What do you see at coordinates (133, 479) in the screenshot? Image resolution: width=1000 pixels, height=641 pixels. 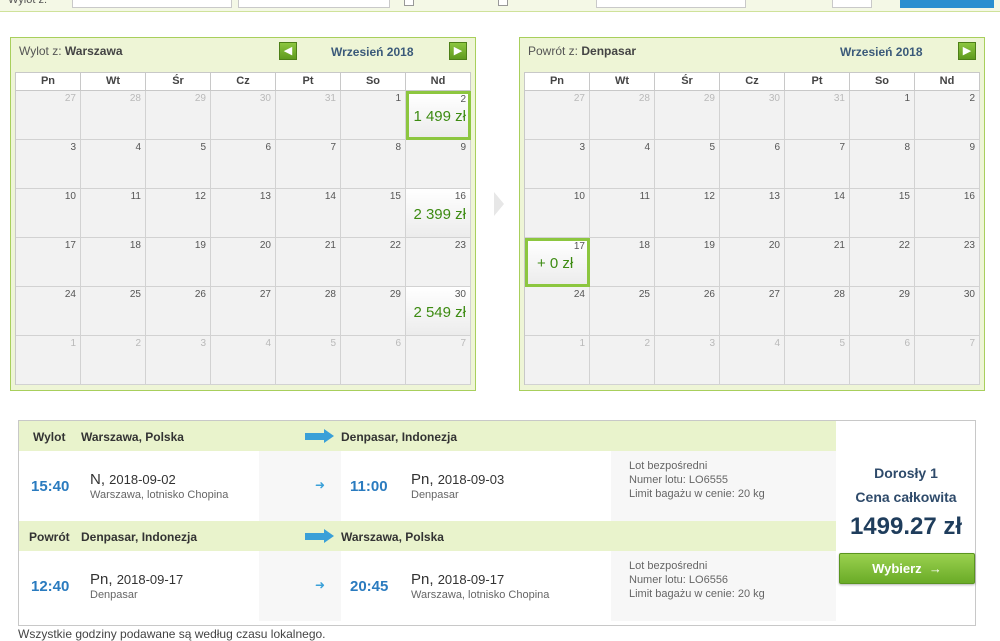 I see `outbound-dep-date: N, 2018-09-02` at bounding box center [133, 479].